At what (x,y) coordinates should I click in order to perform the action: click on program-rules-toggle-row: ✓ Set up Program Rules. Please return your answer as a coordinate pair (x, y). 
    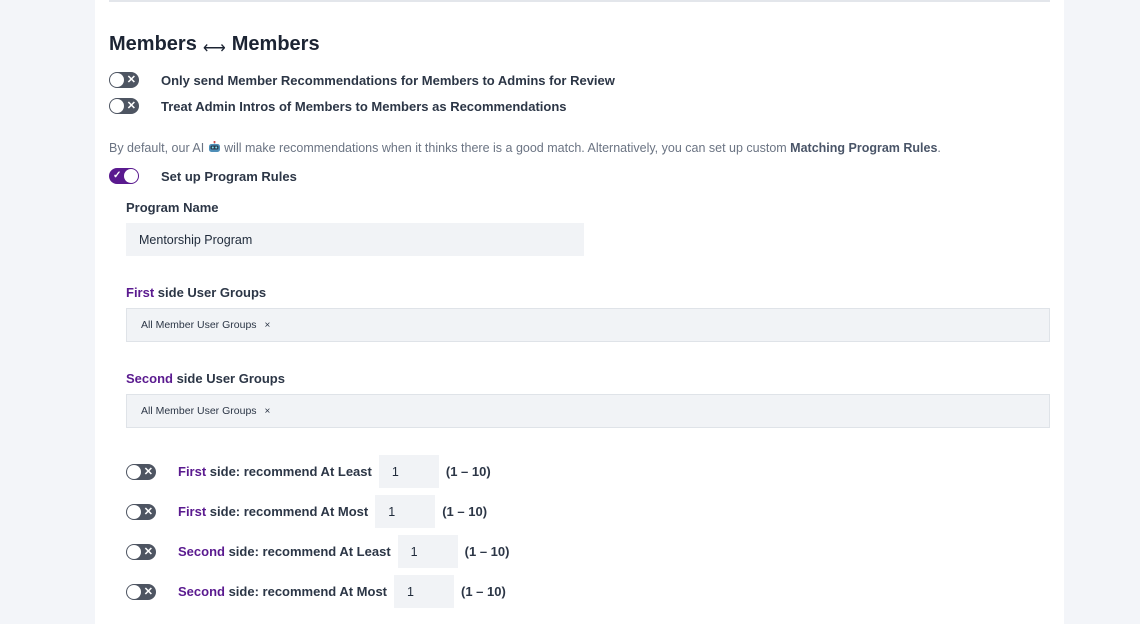
    Looking at the image, I should click on (203, 176).